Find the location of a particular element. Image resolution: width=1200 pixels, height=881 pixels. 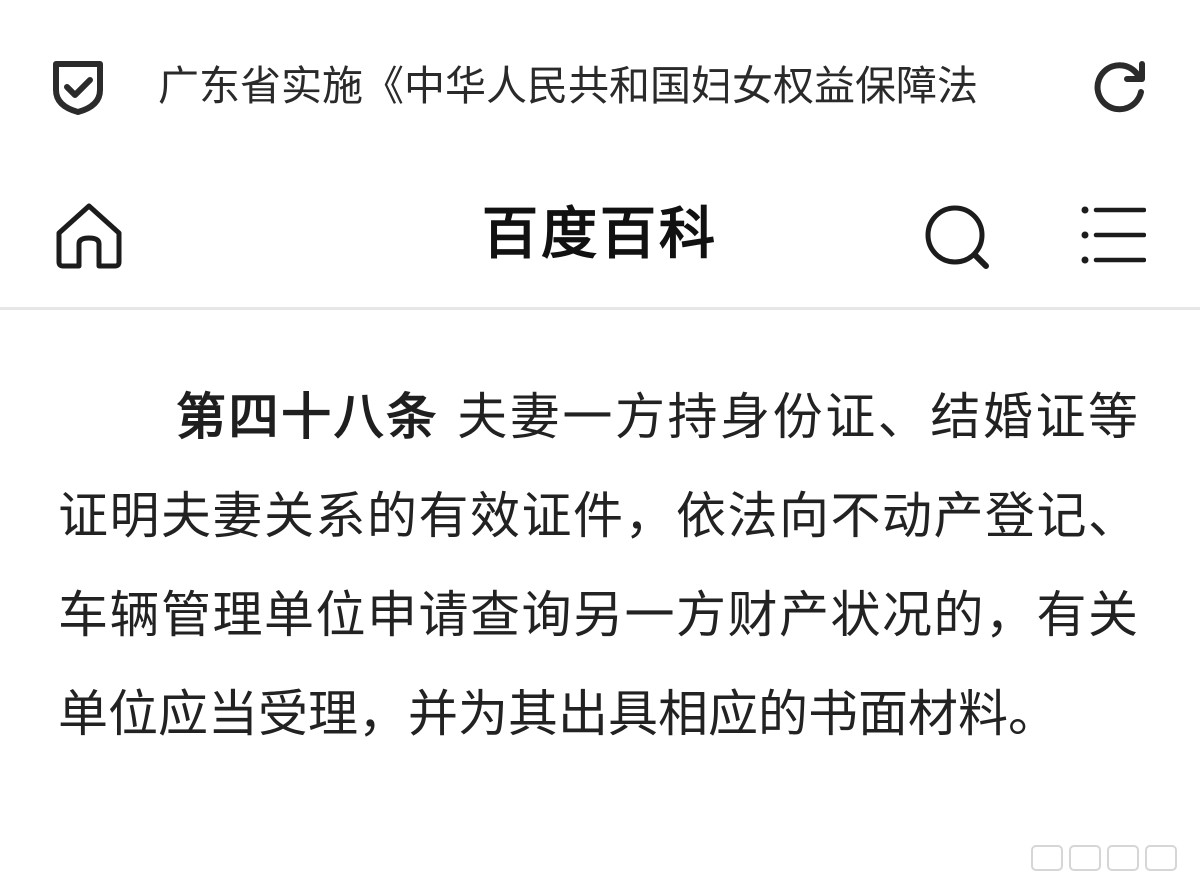

site-title: 百度百科 is located at coordinates (600, 234).